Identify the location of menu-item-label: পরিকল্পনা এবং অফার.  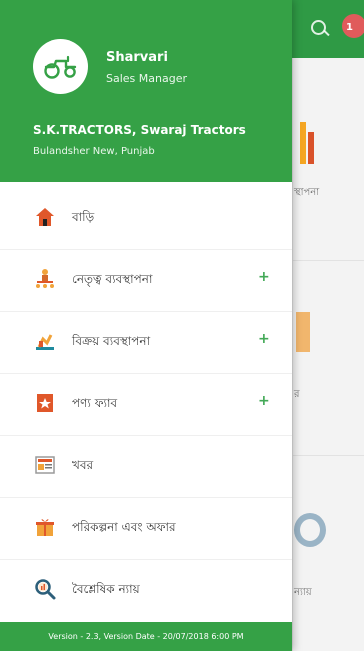
(124, 527).